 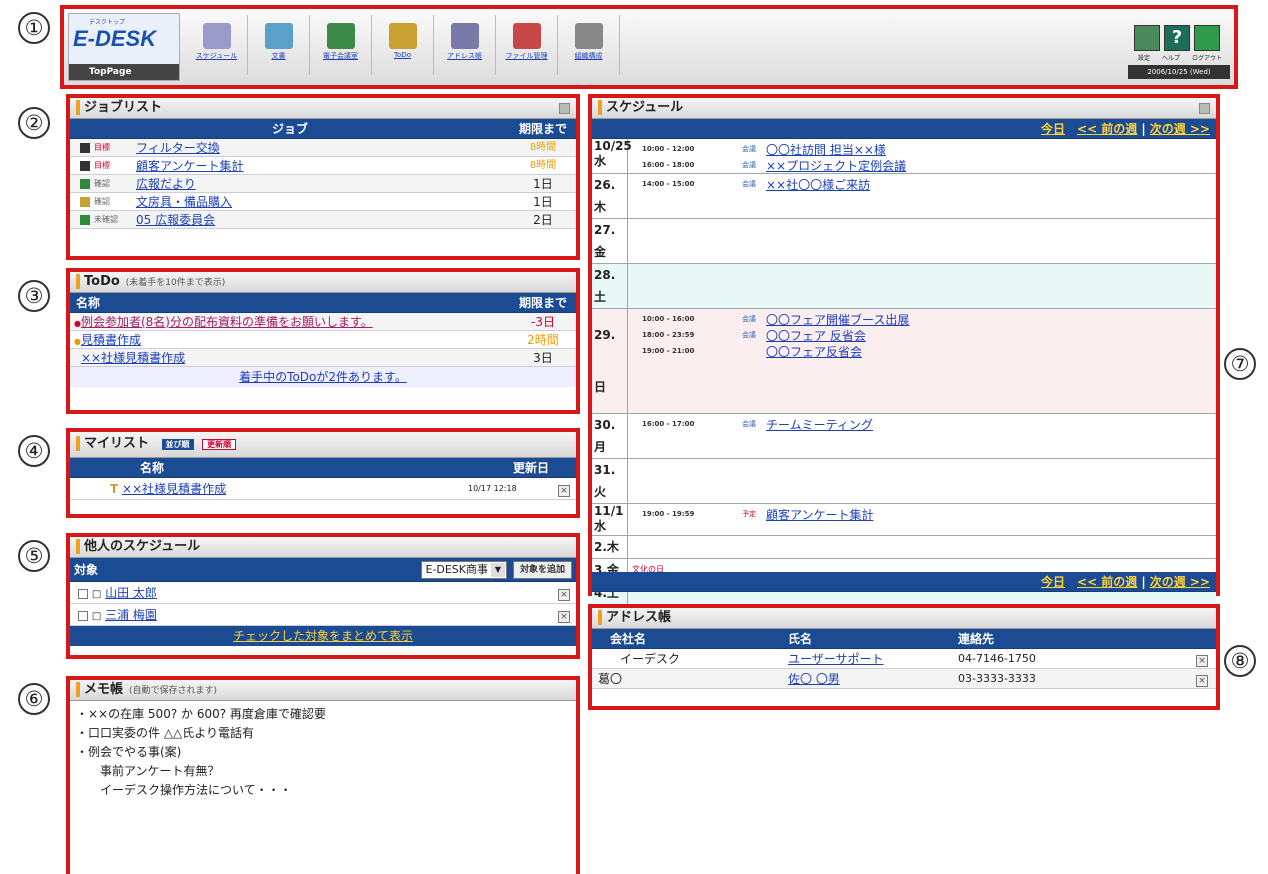 What do you see at coordinates (904, 547) in the screenshot?
I see `schedule-day: 2.木` at bounding box center [904, 547].